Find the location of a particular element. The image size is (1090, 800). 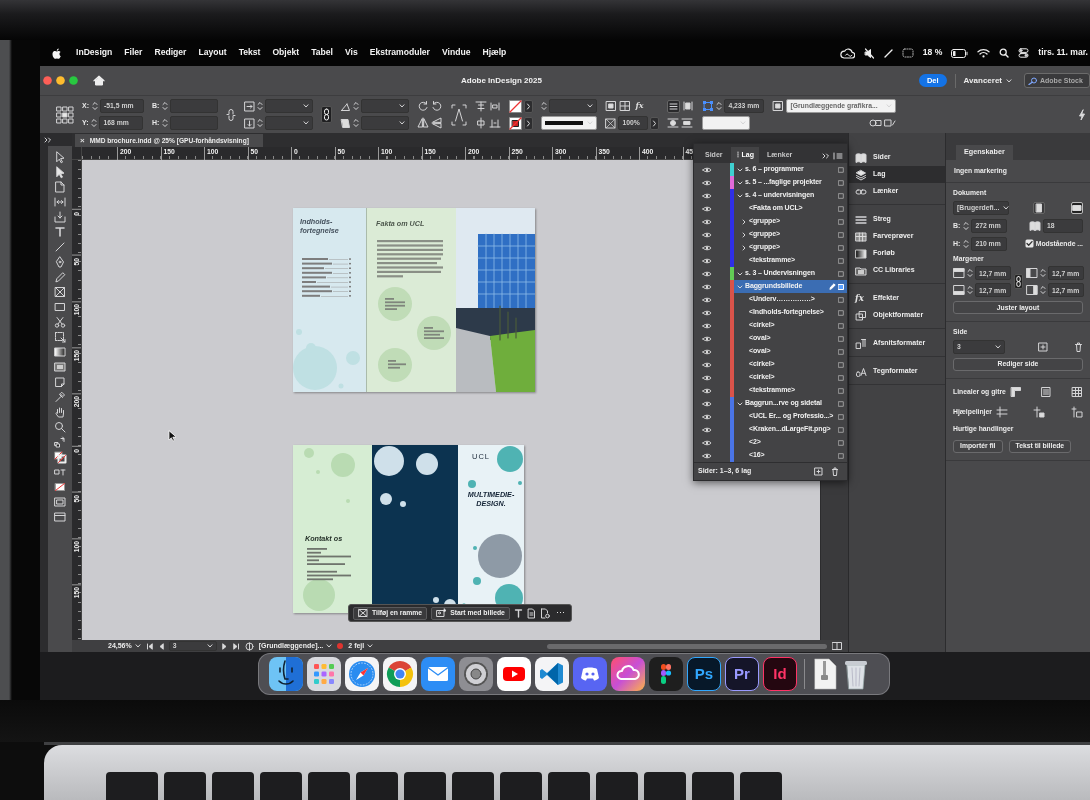

distribute-icon is located at coordinates (495, 106).